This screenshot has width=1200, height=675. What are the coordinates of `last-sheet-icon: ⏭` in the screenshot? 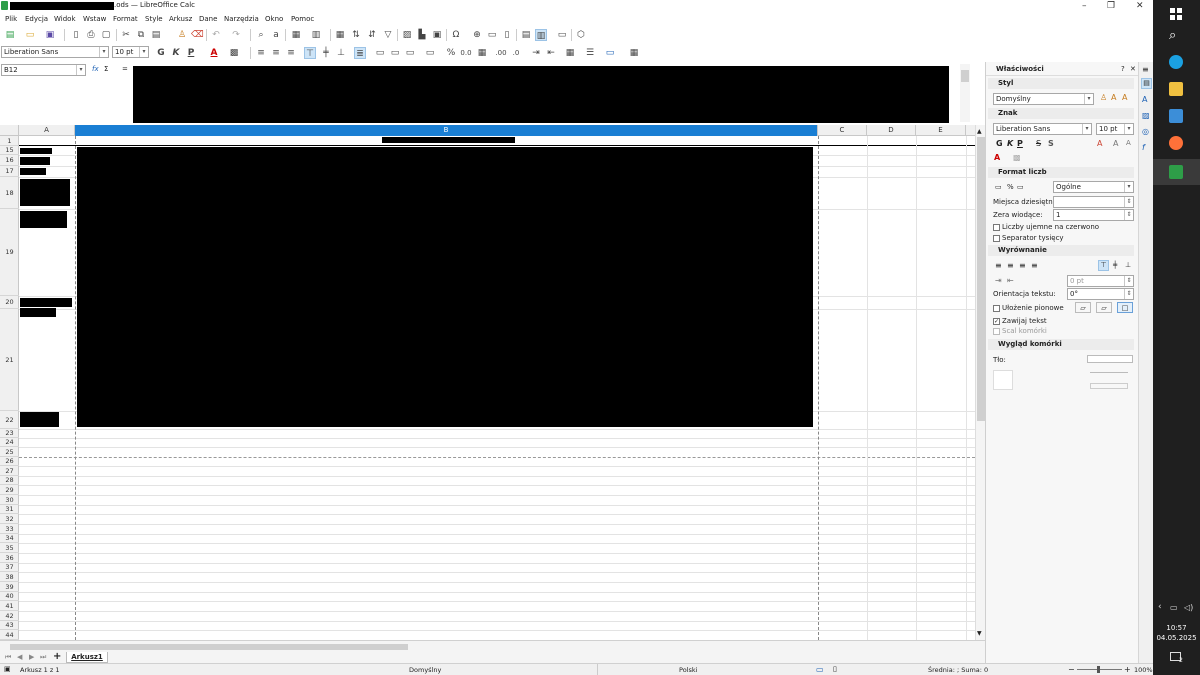 It's located at (43, 657).